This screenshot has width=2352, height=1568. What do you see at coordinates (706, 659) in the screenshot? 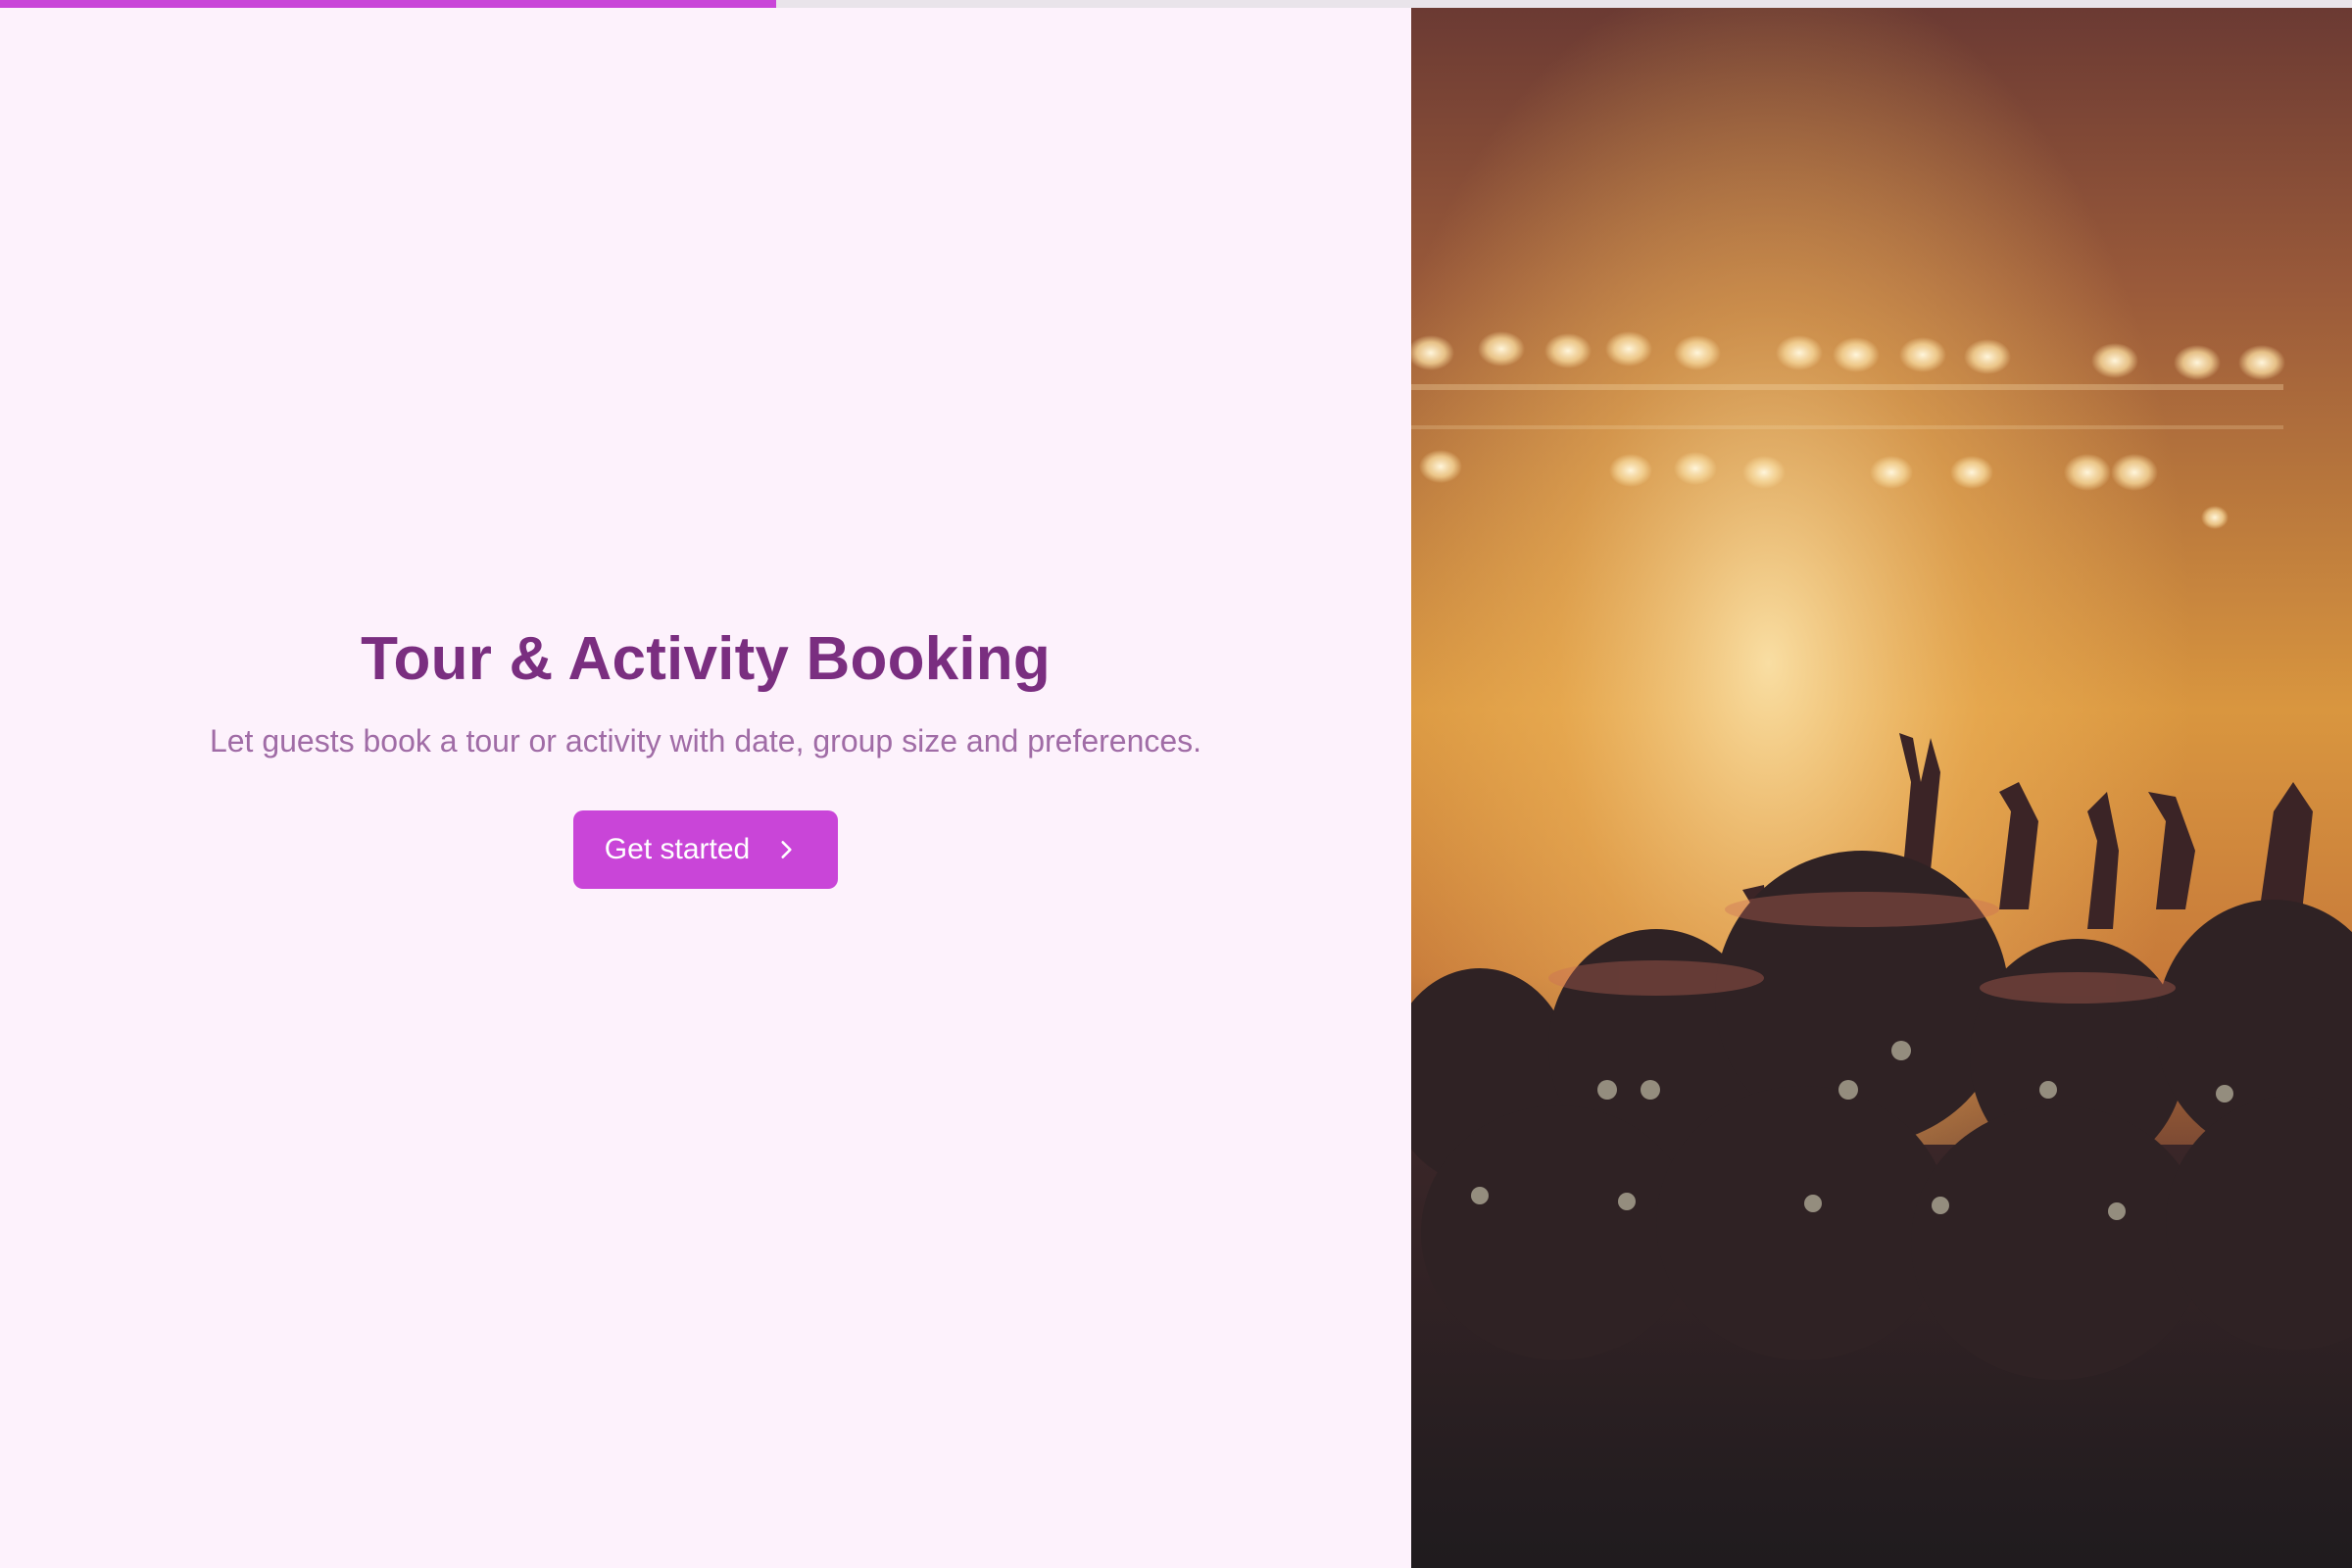
I see `page-title: Tour & Activity Booking` at bounding box center [706, 659].